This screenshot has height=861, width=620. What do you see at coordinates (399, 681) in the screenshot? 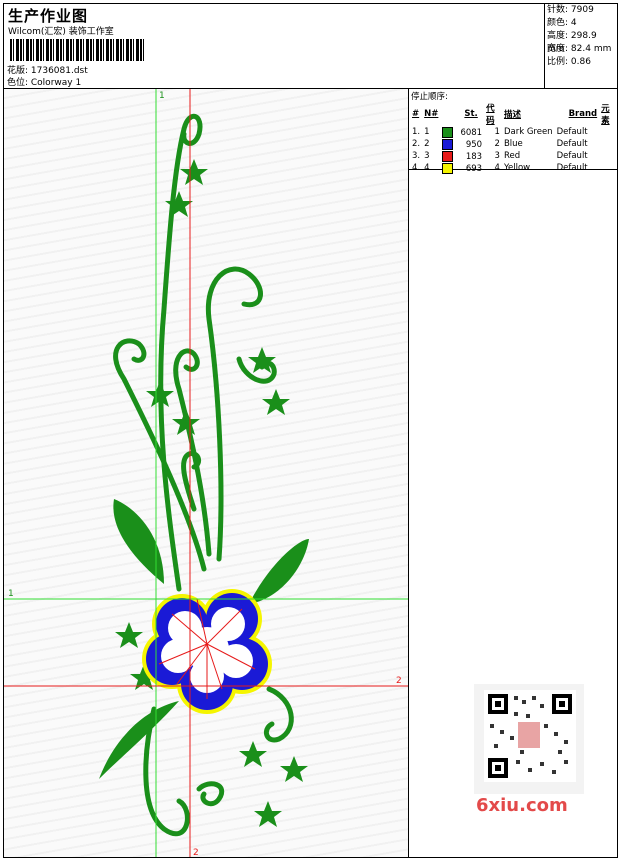
I see `guide-h2-label: 2` at bounding box center [399, 681].